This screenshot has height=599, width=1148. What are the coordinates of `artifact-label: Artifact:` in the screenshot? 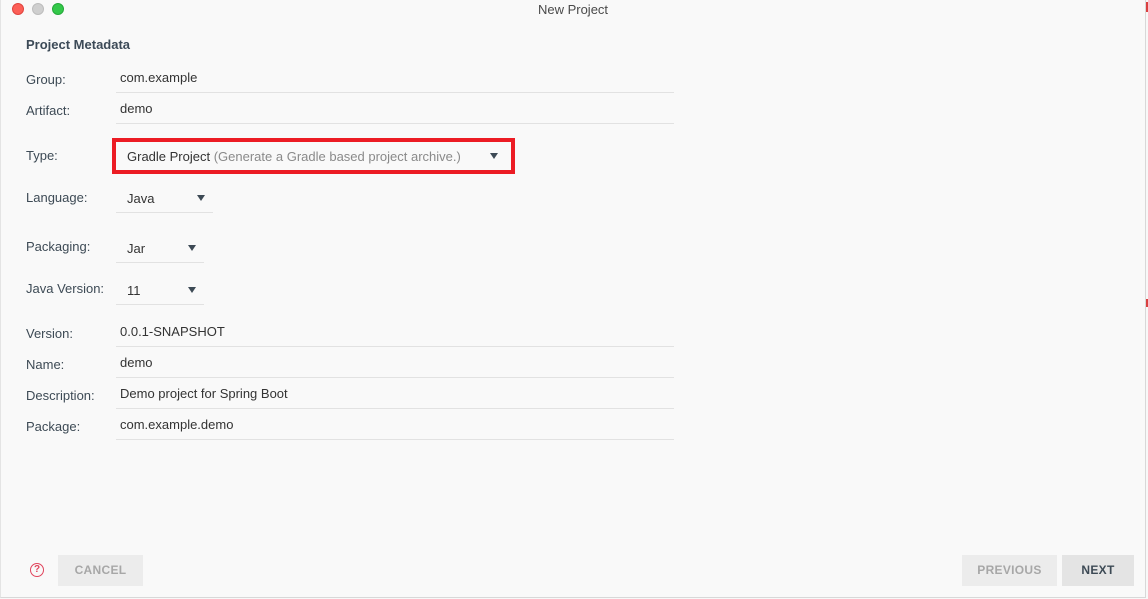 It's located at (48, 110).